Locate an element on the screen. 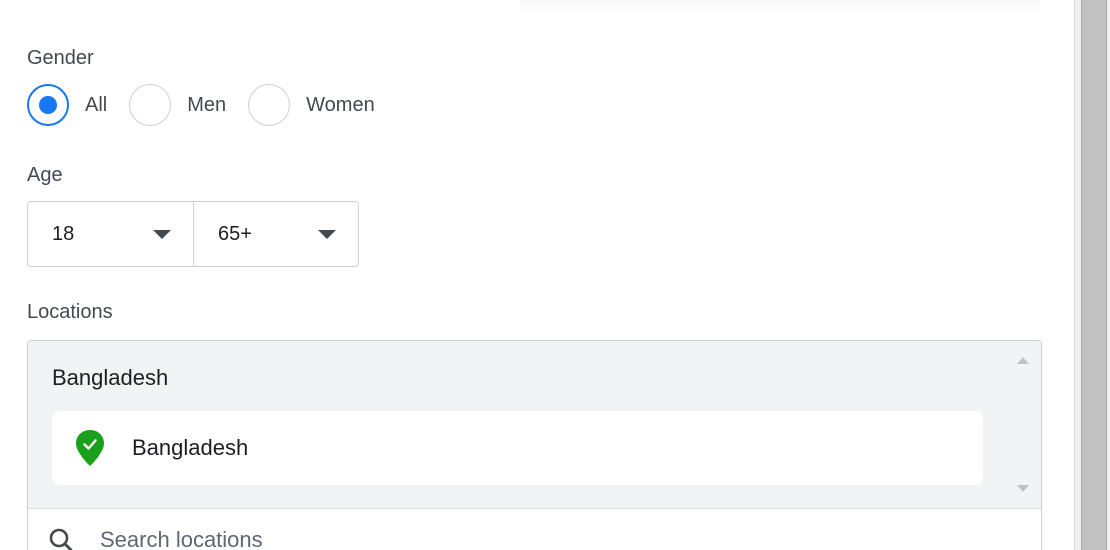  gender-radio-women: Women is located at coordinates (311, 105).